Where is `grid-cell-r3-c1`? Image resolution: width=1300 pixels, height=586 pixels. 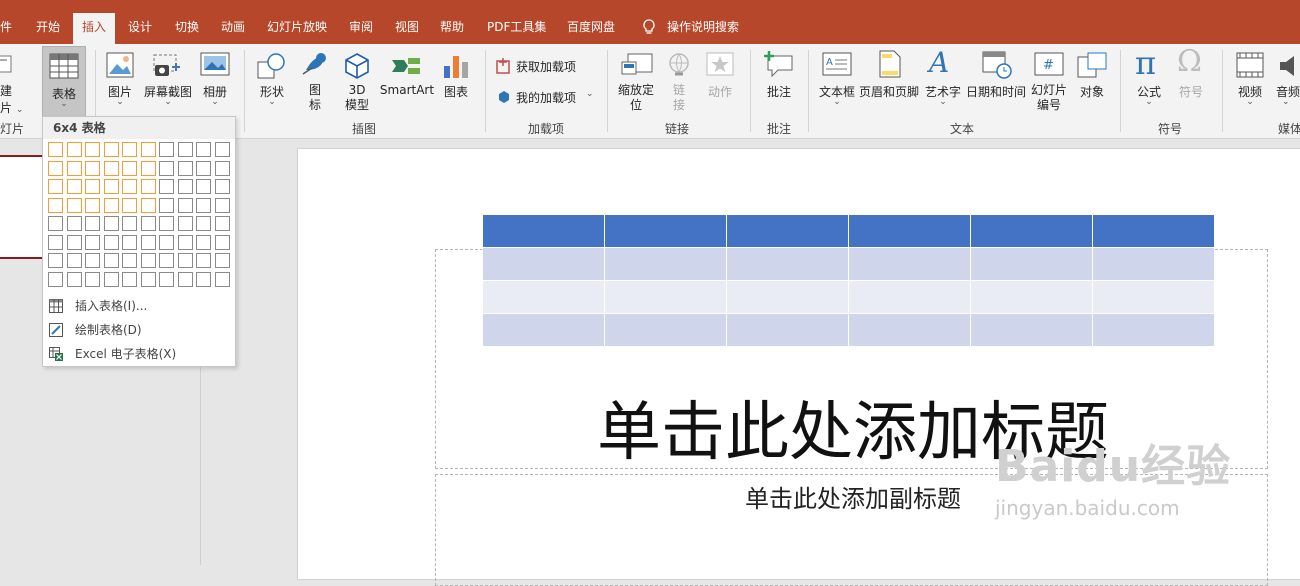
grid-cell-r3-c1 is located at coordinates (55, 186).